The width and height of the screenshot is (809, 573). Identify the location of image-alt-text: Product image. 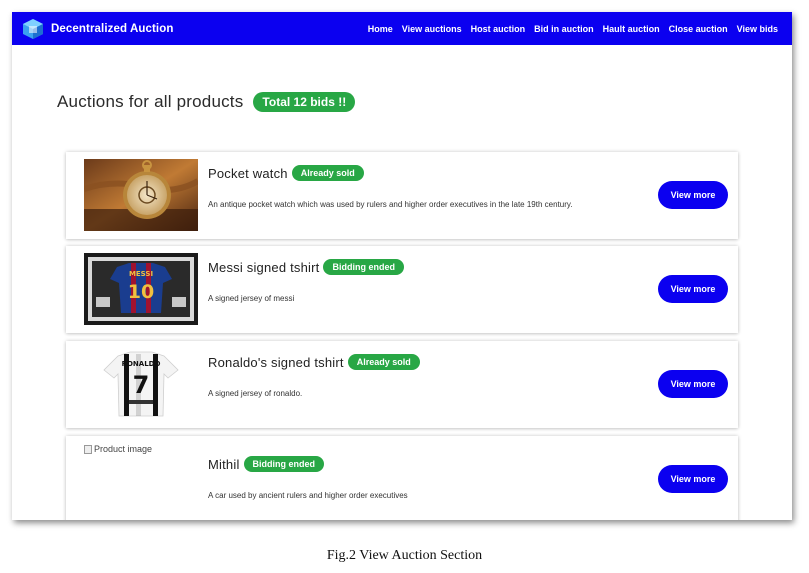
(123, 449).